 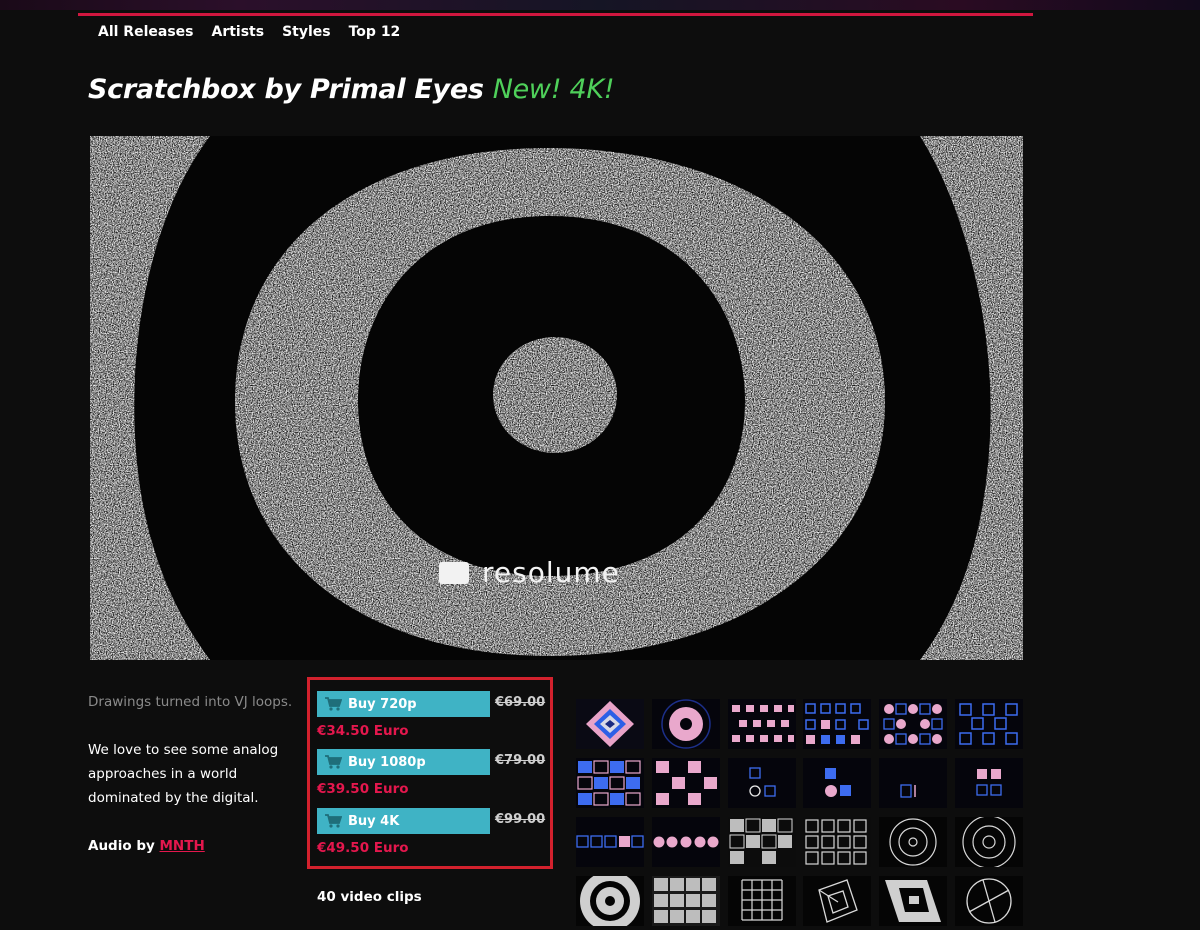 I want to click on concentric-rings-large-thumb-image, so click(x=988, y=842).